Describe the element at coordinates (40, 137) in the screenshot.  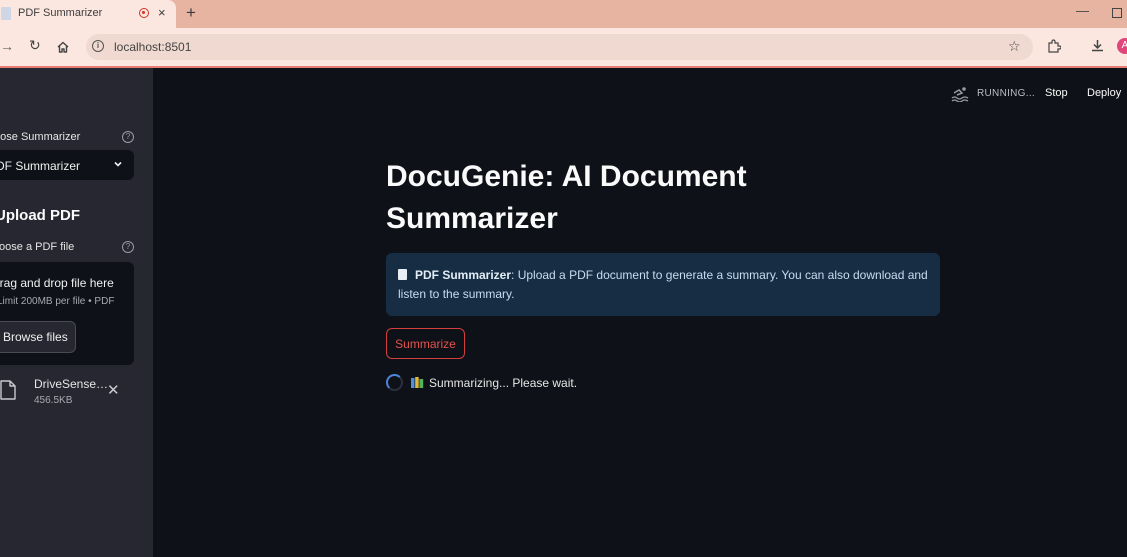
I see `choose-summarizer-label: Choose Summarizer` at that location.